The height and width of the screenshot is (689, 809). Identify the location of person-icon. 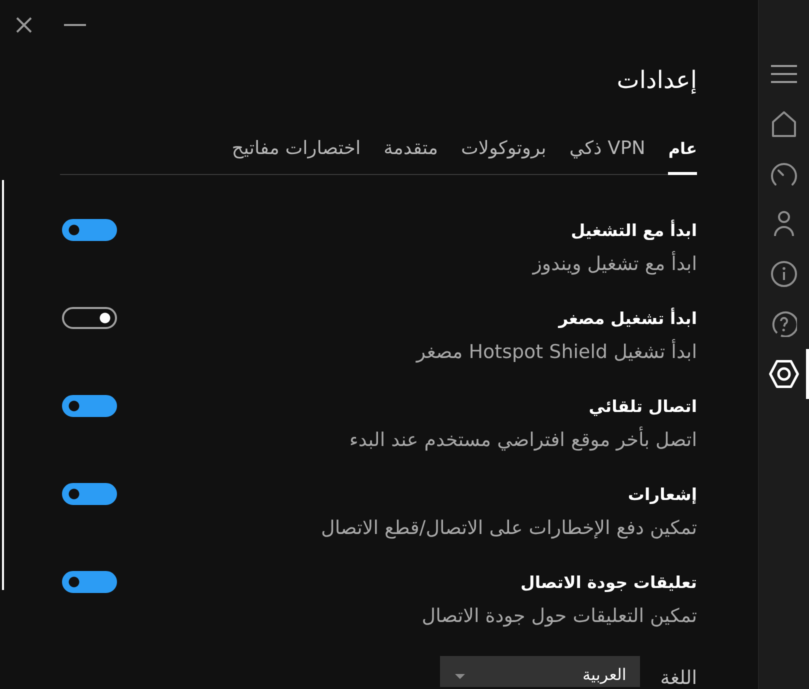
(784, 224).